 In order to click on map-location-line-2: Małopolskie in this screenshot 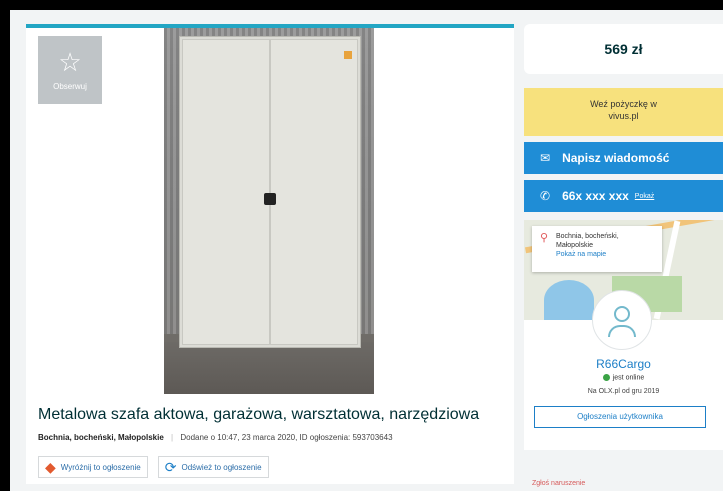, I will do `click(574, 245)`.